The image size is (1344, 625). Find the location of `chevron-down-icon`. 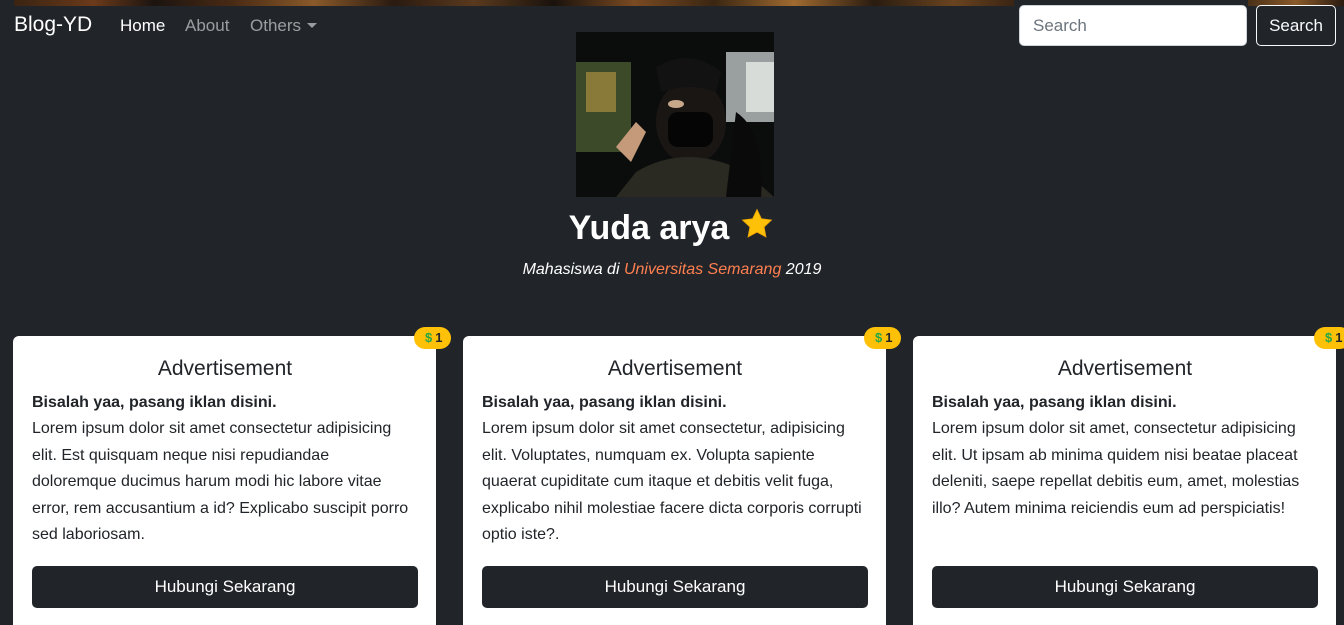

chevron-down-icon is located at coordinates (312, 25).